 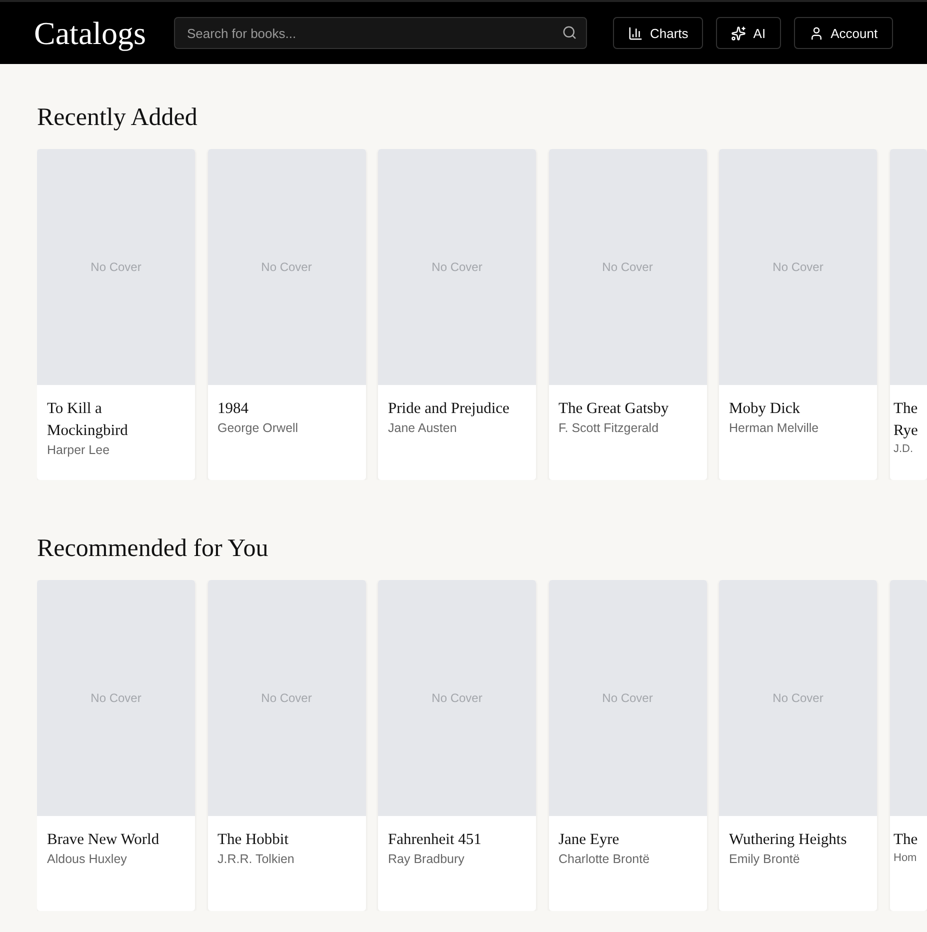 What do you see at coordinates (257, 859) in the screenshot?
I see `book-author: J.R.R. Tolkien` at bounding box center [257, 859].